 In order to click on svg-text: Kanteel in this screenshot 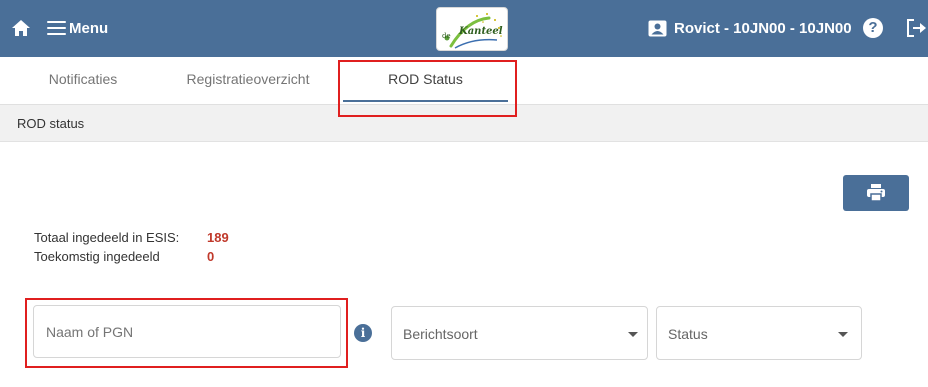, I will do `click(480, 31)`.